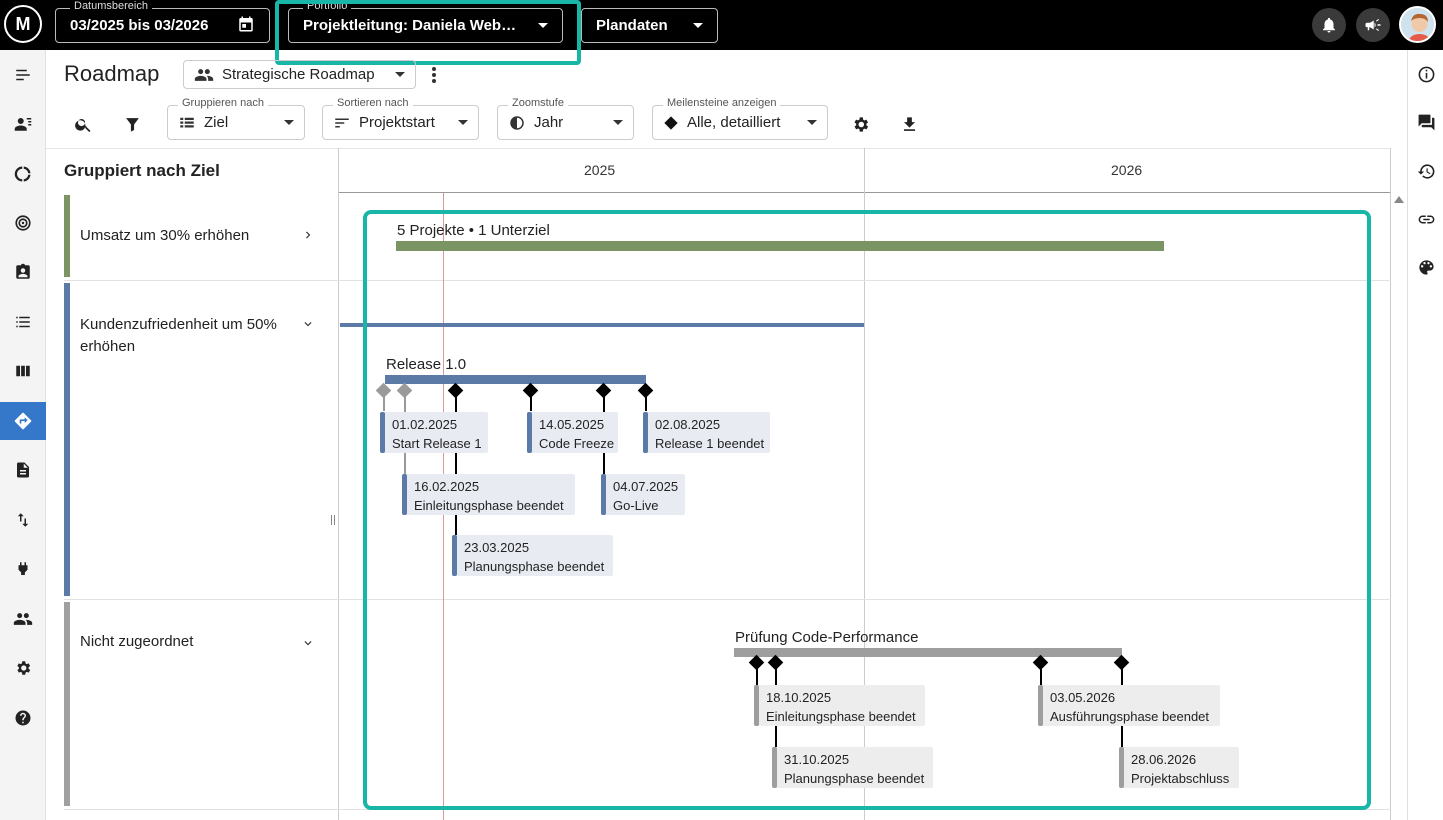 The image size is (1443, 820). I want to click on info-icon, so click(1426, 74).